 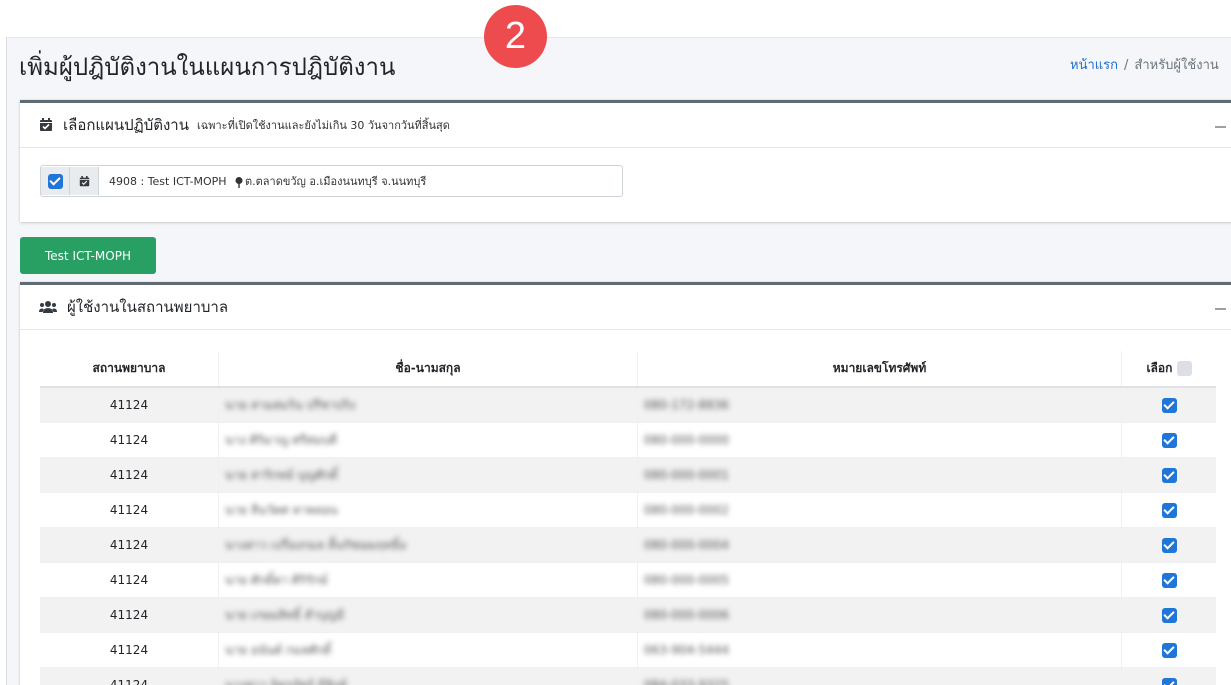 I want to click on user-name-cell: นาย สามสมร้น ปรีชาปริง, so click(x=428, y=405).